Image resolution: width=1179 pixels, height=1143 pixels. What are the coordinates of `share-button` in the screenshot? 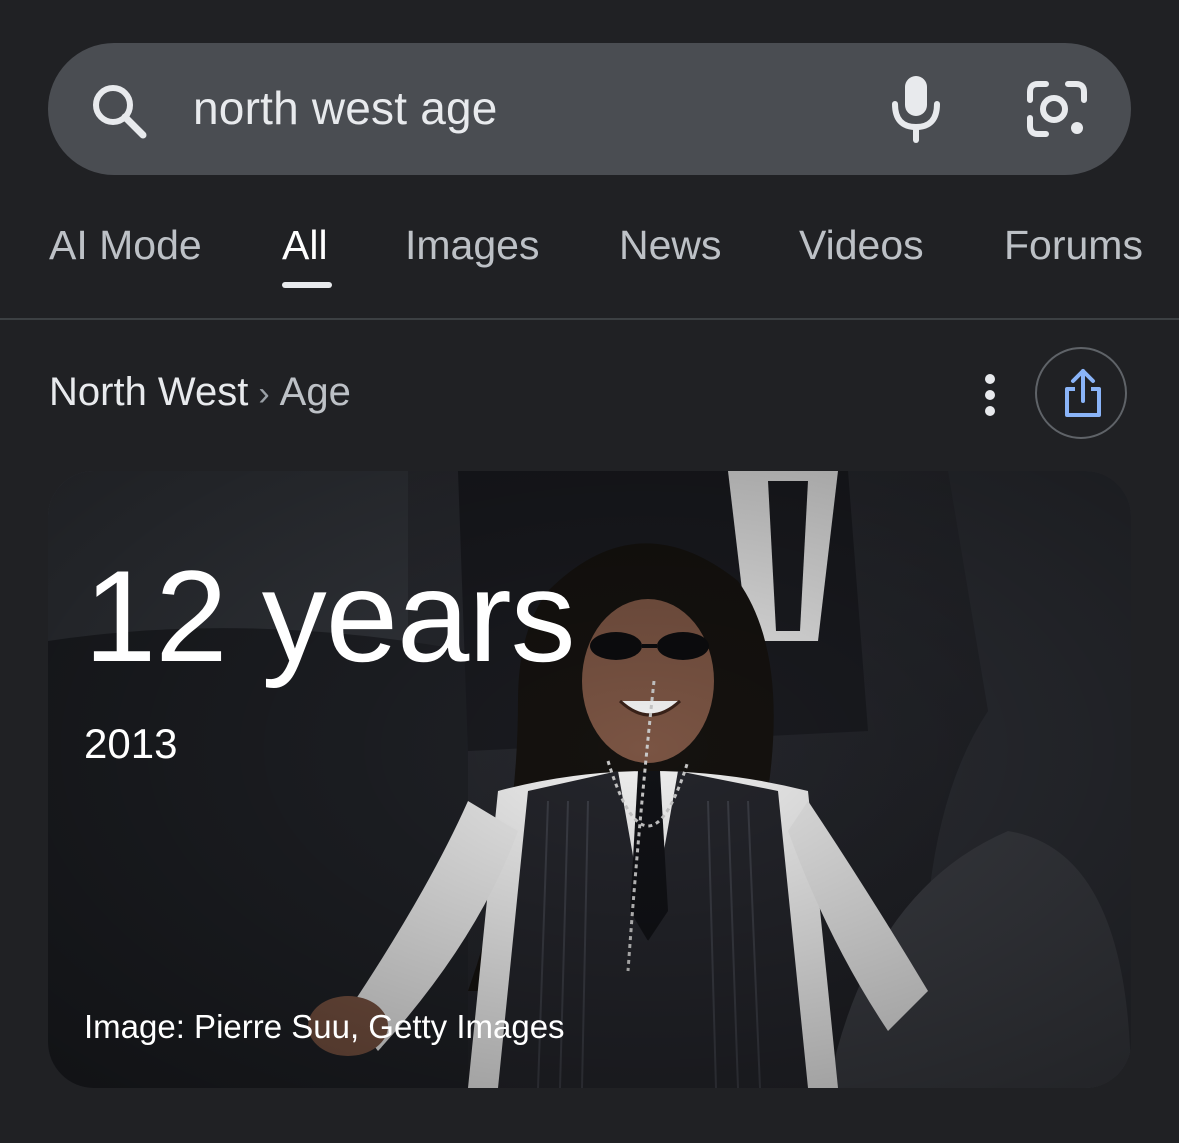 It's located at (1081, 393).